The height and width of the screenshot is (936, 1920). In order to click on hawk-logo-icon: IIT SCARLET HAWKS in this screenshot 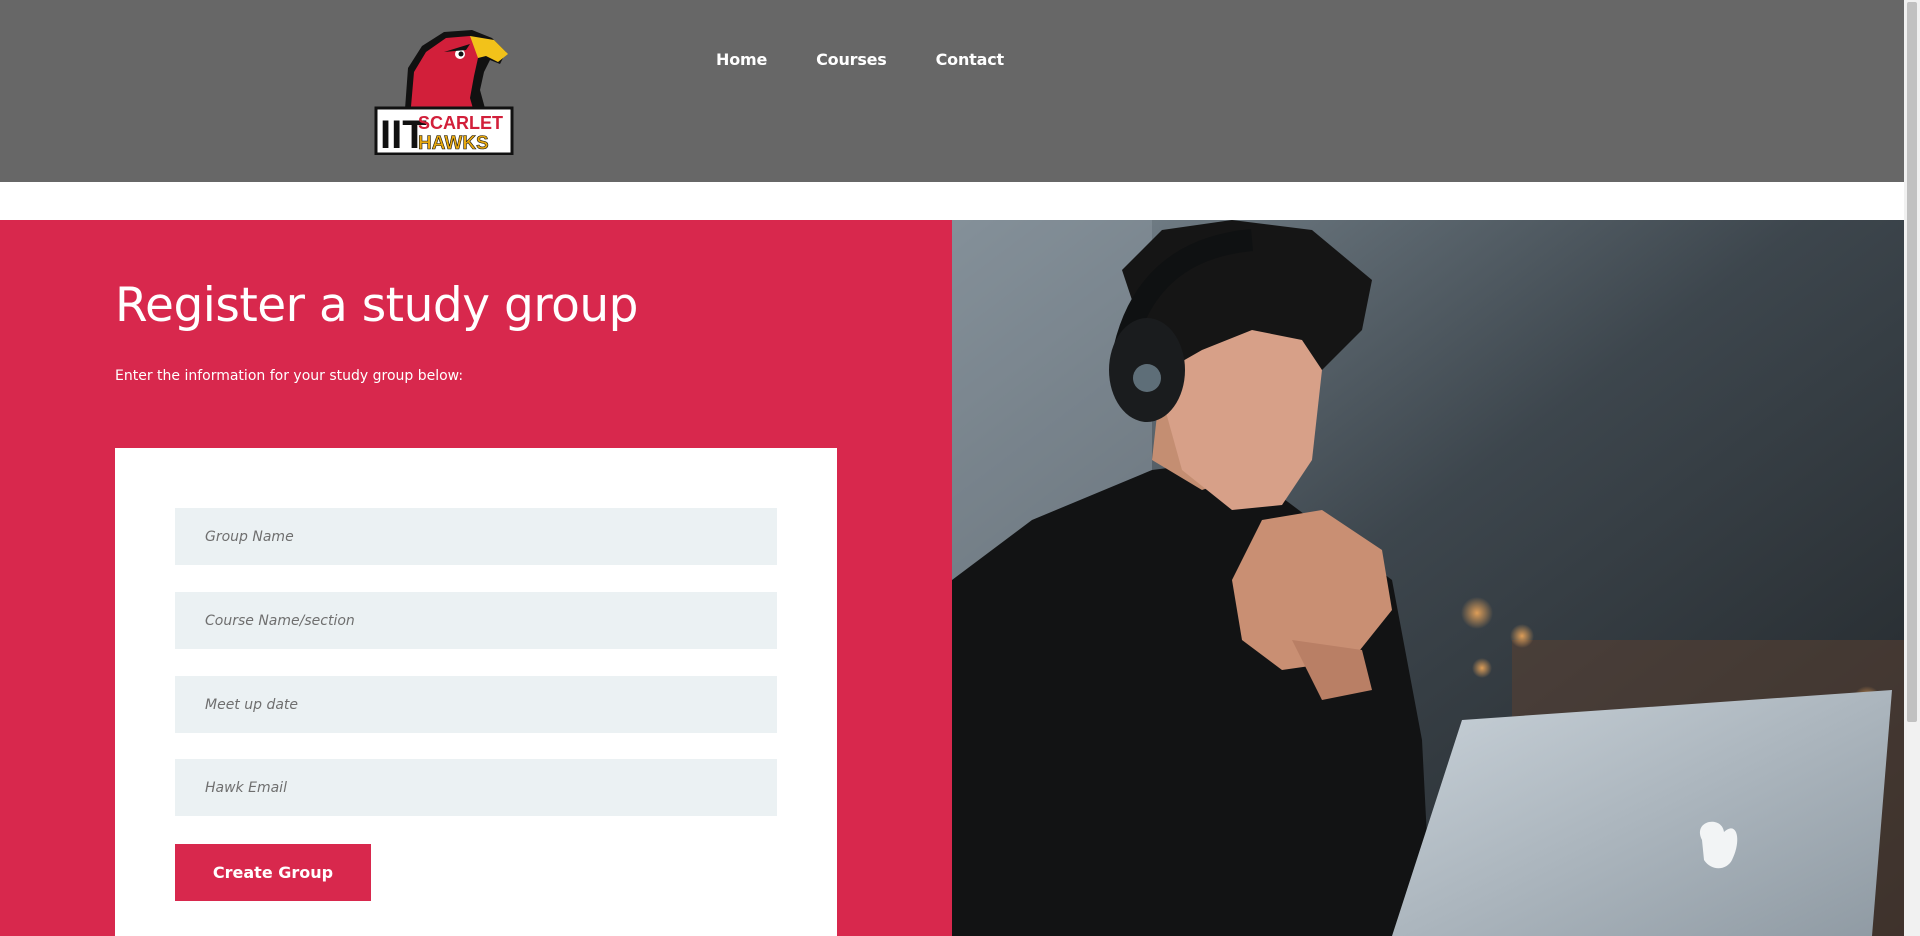, I will do `click(444, 93)`.